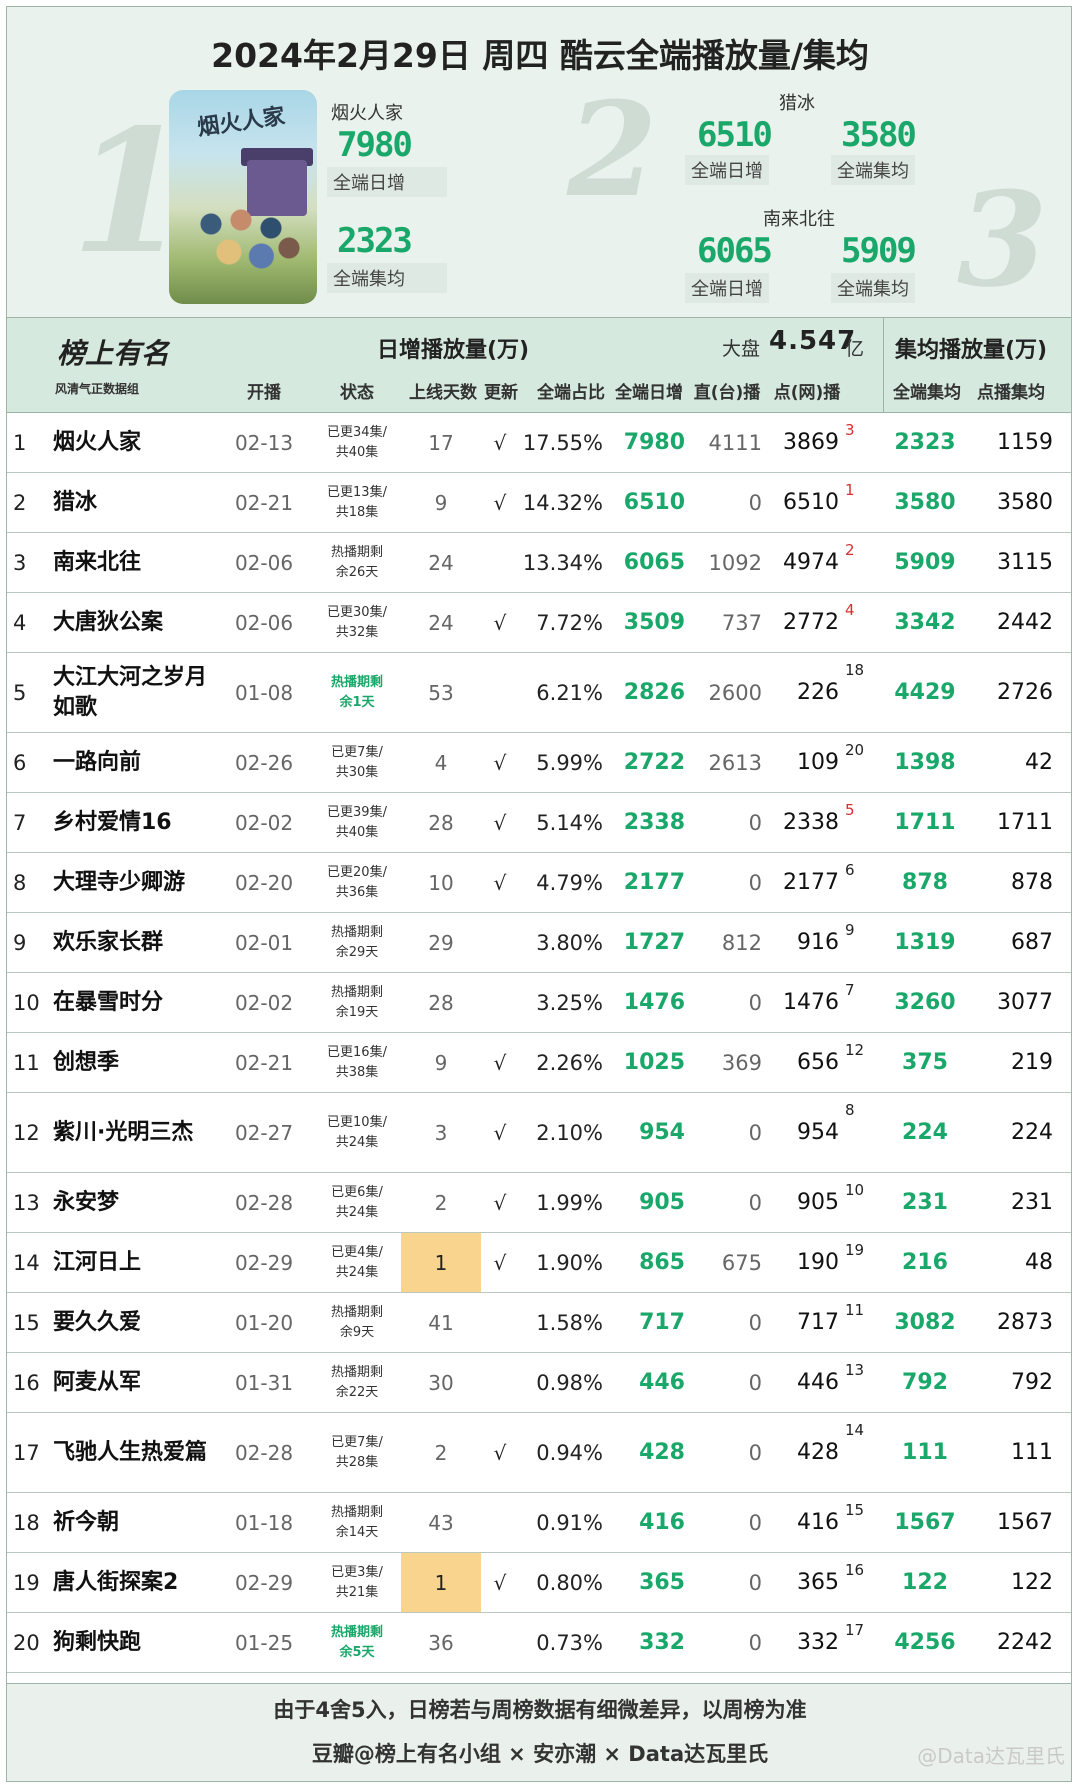 This screenshot has width=1080, height=1788. What do you see at coordinates (571, 393) in the screenshot?
I see `col-share: 全端占比` at bounding box center [571, 393].